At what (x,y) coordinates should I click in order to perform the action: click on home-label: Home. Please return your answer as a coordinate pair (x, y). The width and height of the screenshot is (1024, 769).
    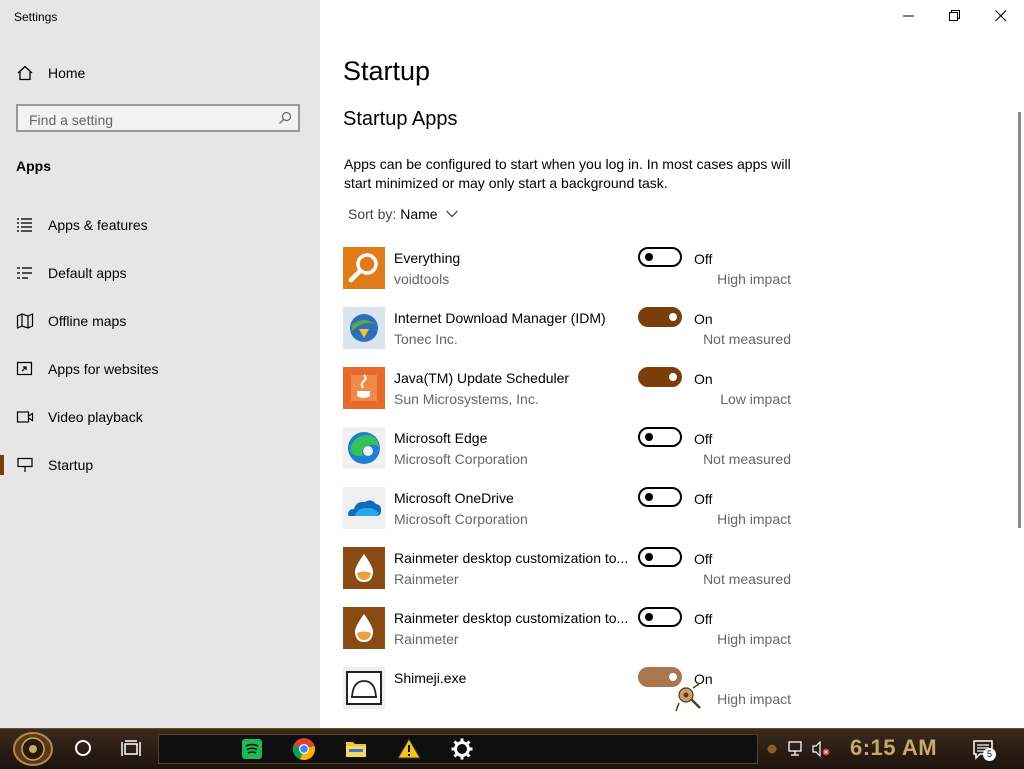
    Looking at the image, I should click on (67, 73).